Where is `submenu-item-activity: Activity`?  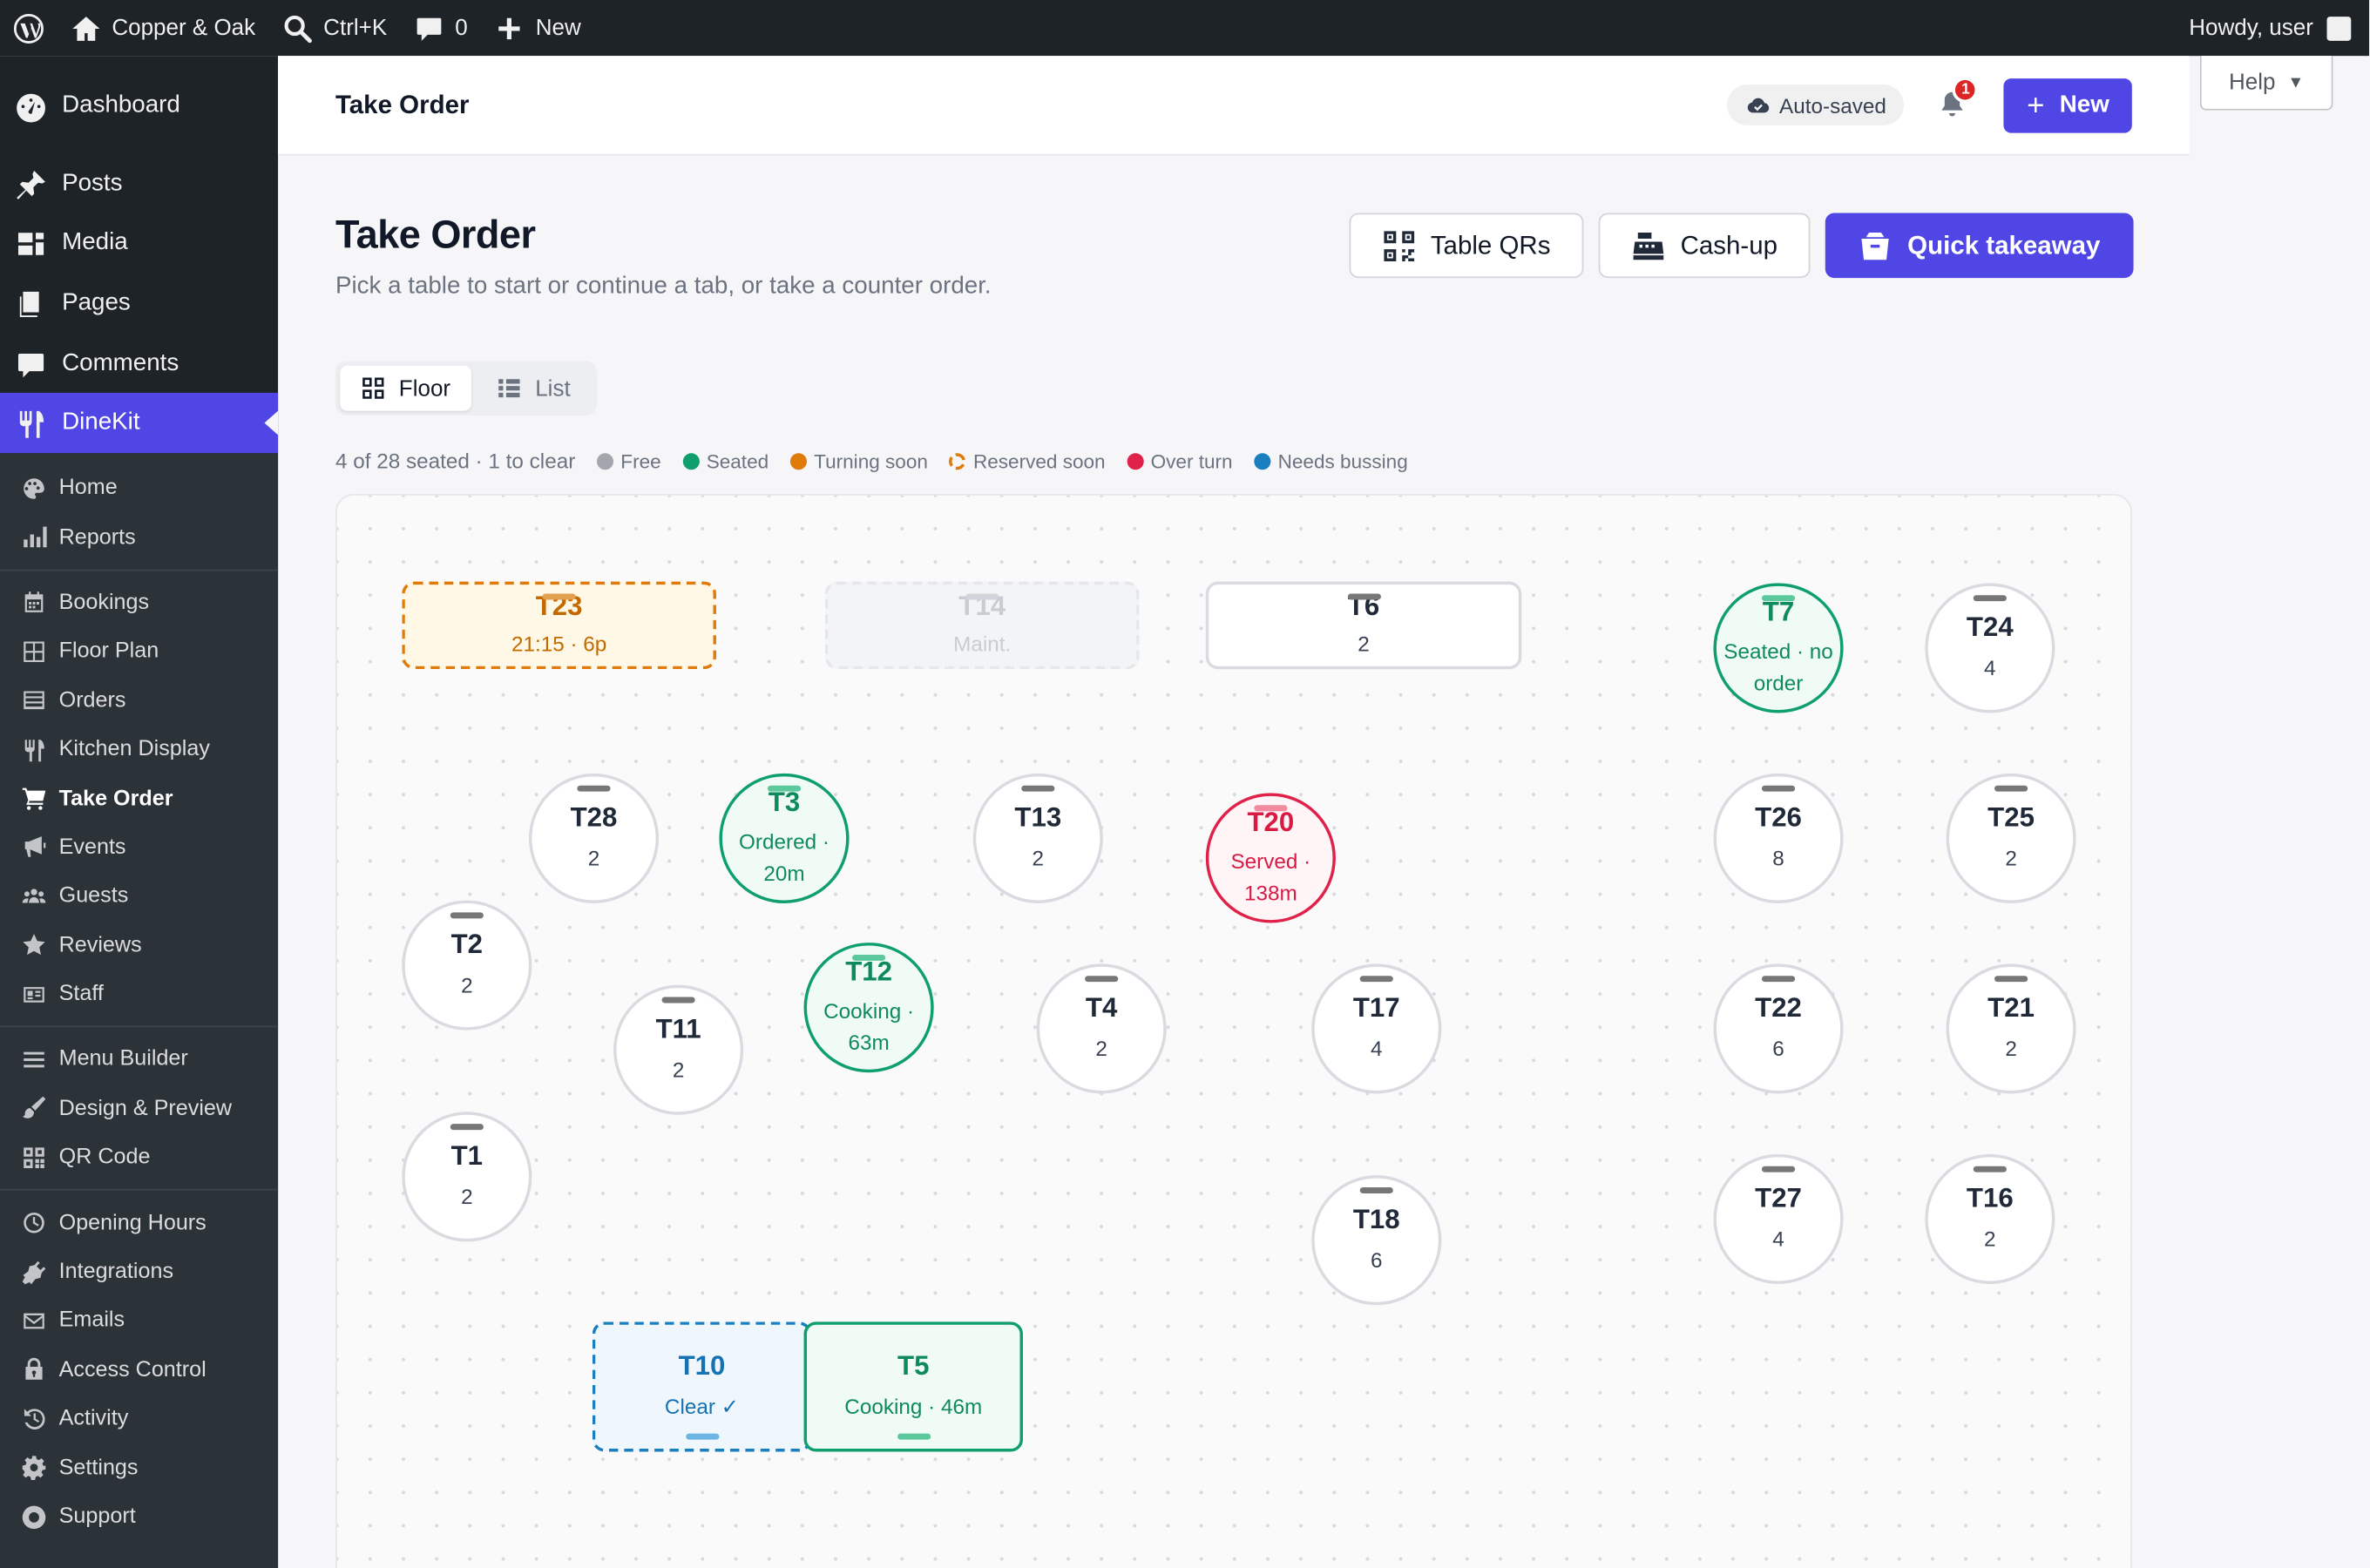 submenu-item-activity: Activity is located at coordinates (139, 1419).